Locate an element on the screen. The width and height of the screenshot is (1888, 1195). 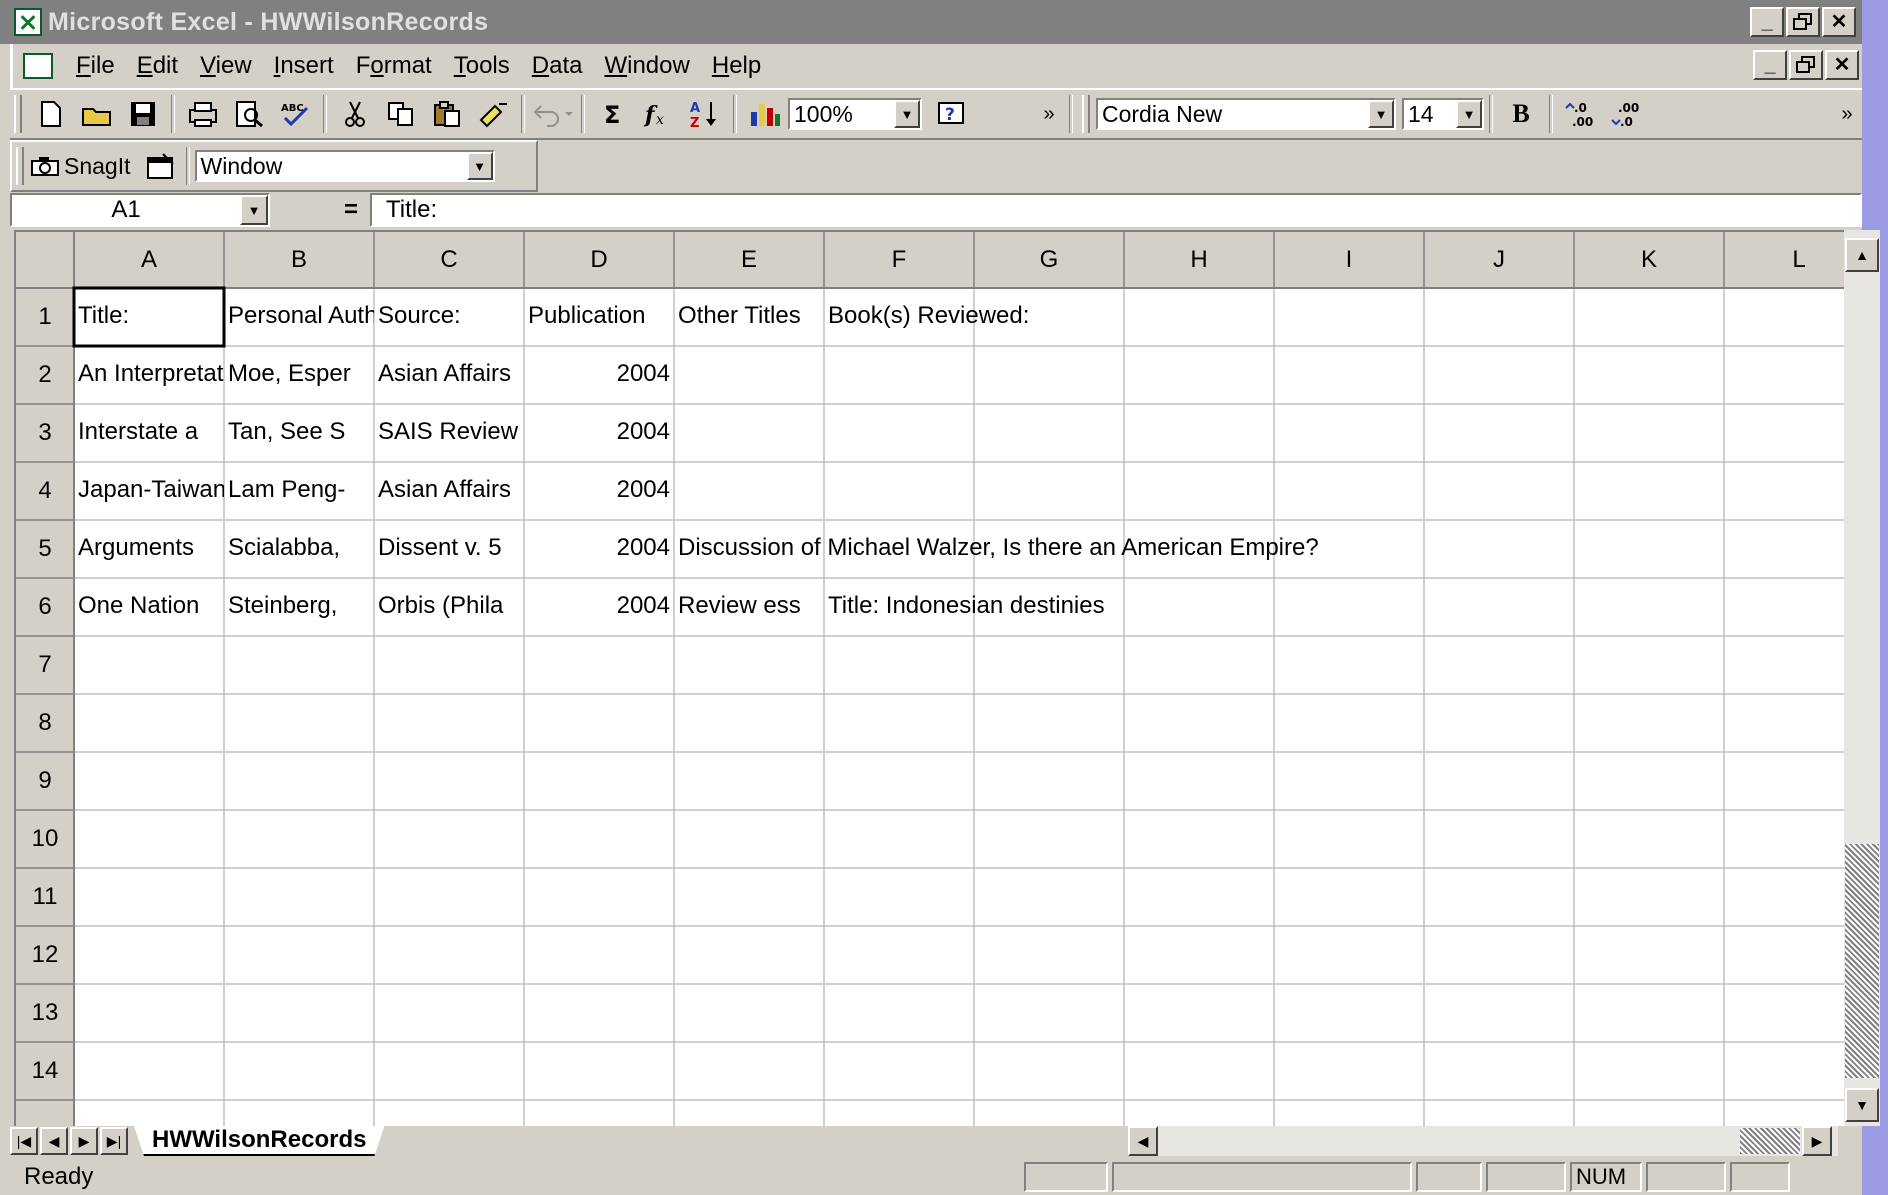
cell-a5: Arguments is located at coordinates (149, 549).